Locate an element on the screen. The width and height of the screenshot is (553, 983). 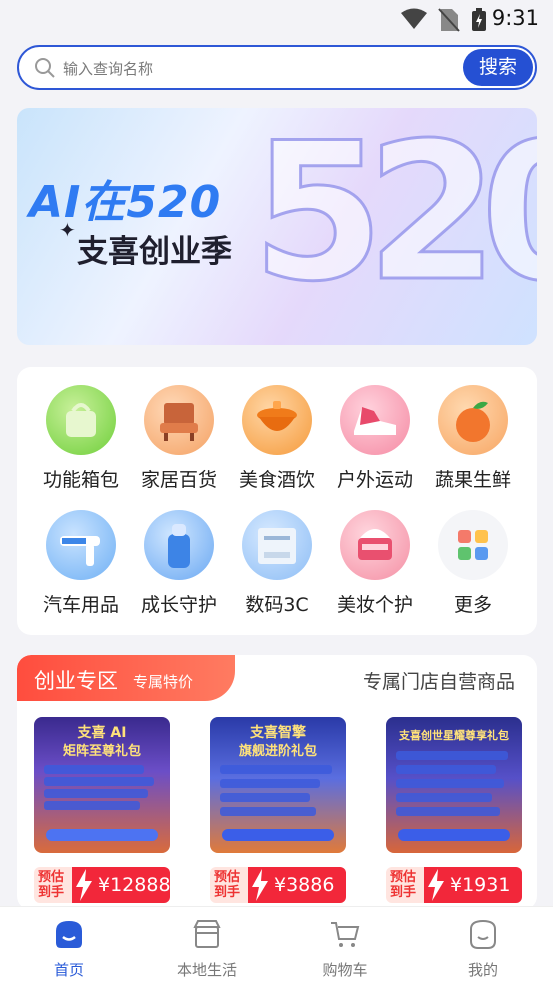
product-card: 支喜 AI 矩阵至尊礼包 预估 到手 ¥12888 is located at coordinates (102, 810).